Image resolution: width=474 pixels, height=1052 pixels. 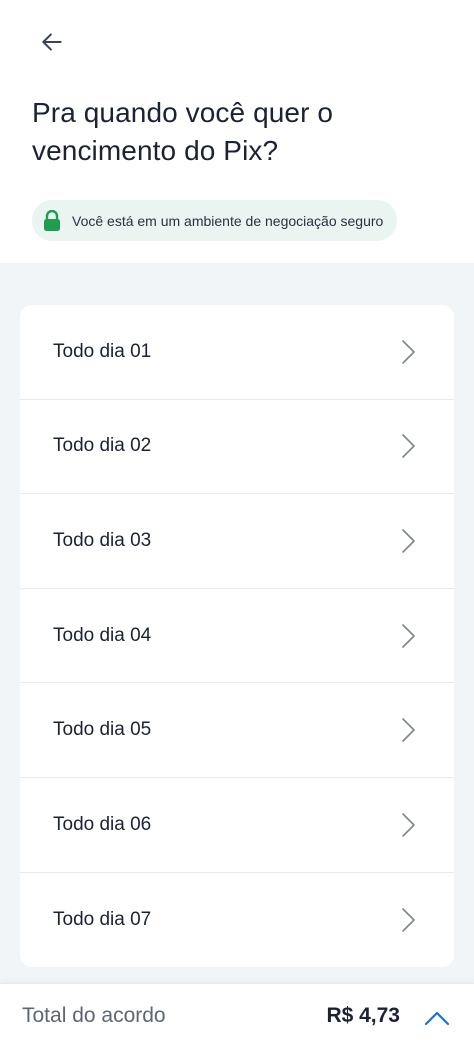 What do you see at coordinates (237, 730) in the screenshot?
I see `due-option-05: Todo dia 05` at bounding box center [237, 730].